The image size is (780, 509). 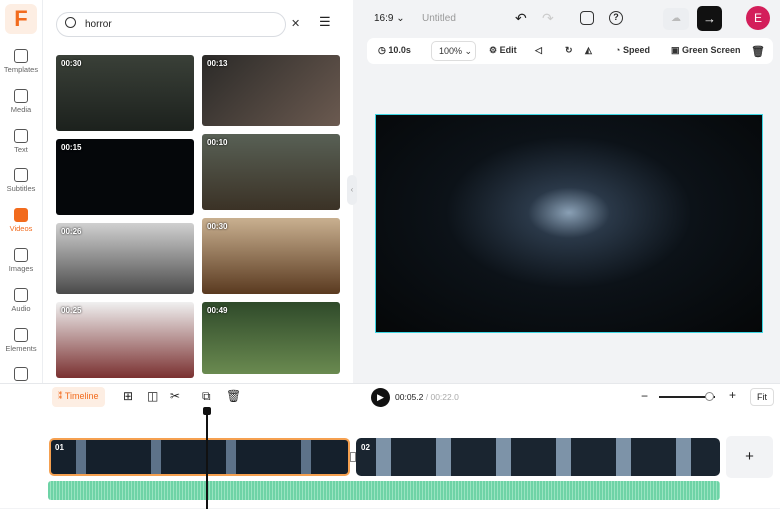 I want to click on export-button: →, so click(x=709, y=18).